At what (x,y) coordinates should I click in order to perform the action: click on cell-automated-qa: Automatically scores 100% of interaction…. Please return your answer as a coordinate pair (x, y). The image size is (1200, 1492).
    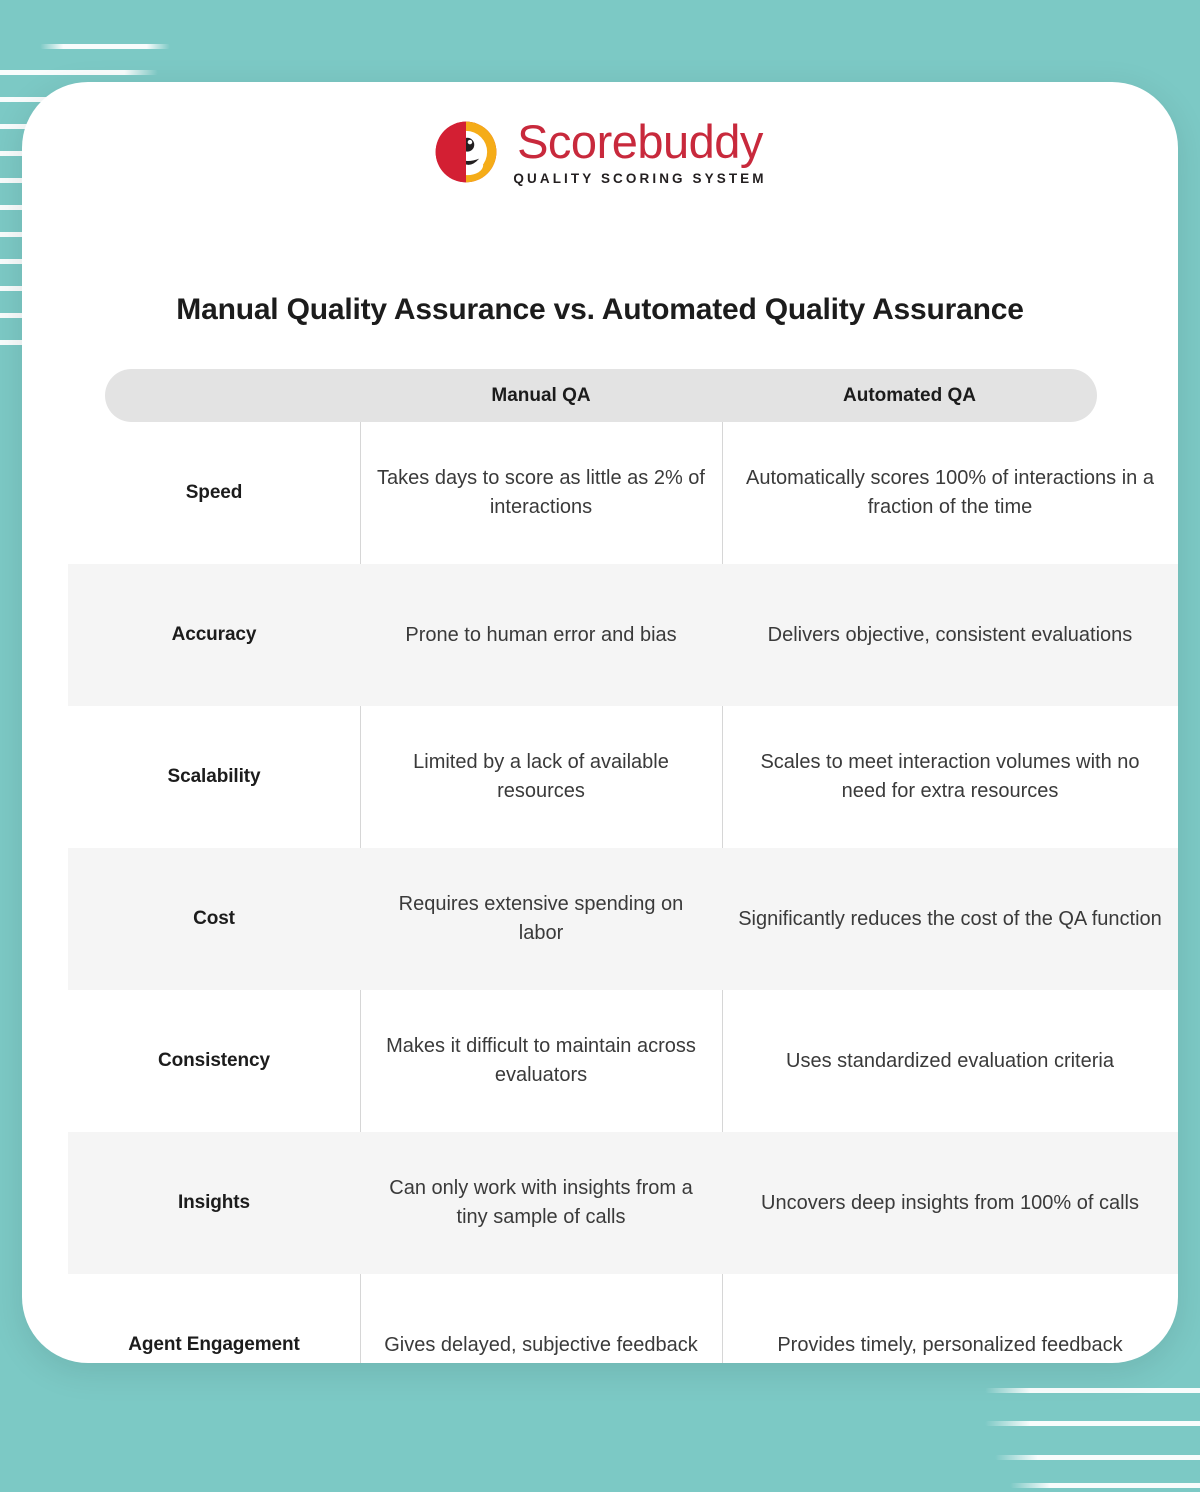
    Looking at the image, I should click on (950, 492).